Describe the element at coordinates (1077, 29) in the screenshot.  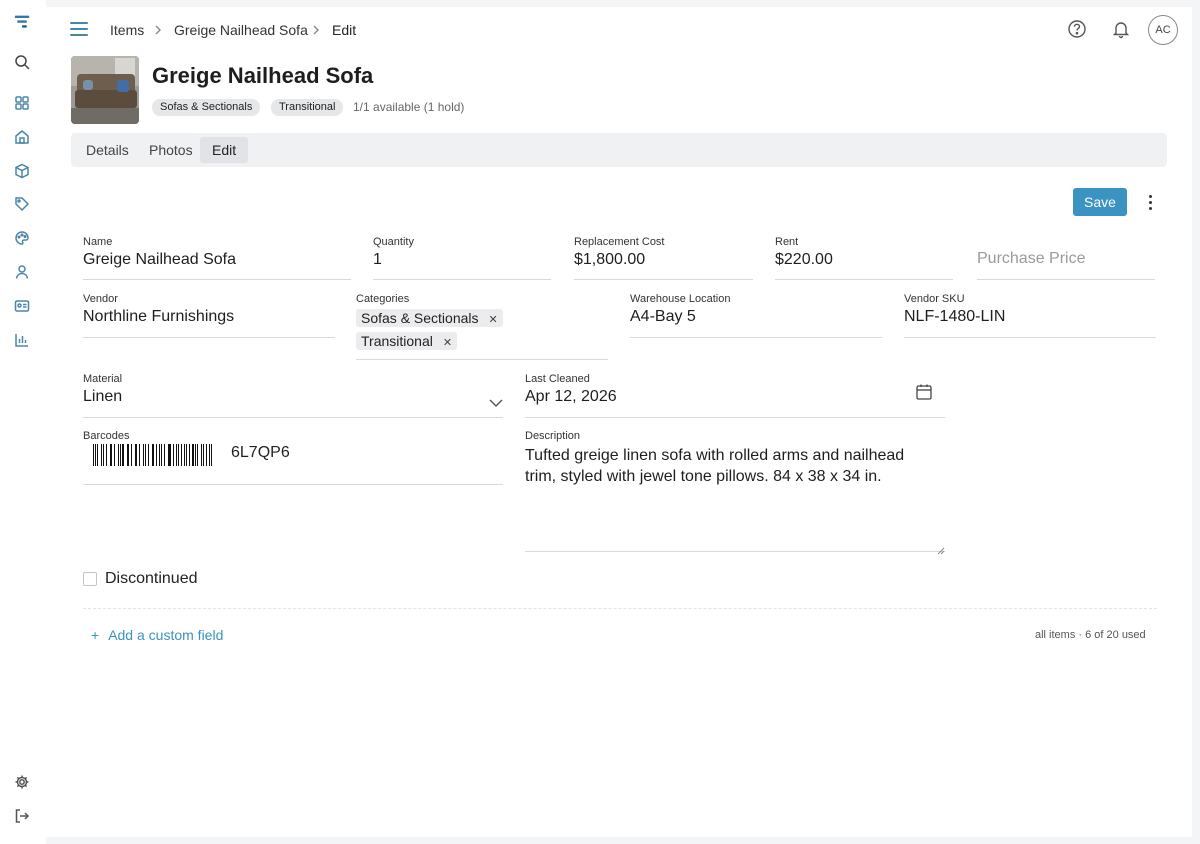
I see `help-icon` at that location.